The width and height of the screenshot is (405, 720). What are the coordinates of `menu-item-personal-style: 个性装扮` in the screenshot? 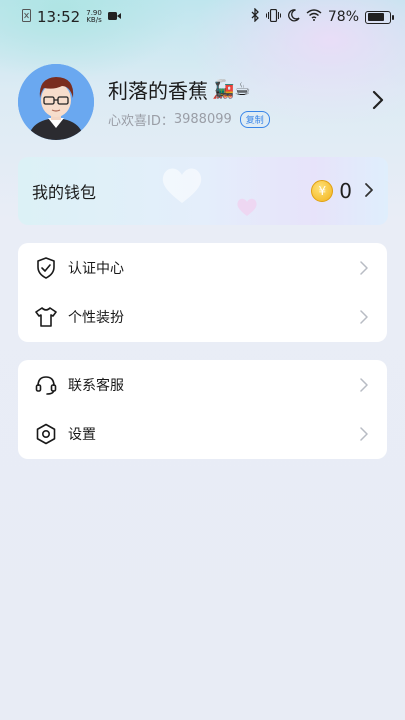 It's located at (202, 316).